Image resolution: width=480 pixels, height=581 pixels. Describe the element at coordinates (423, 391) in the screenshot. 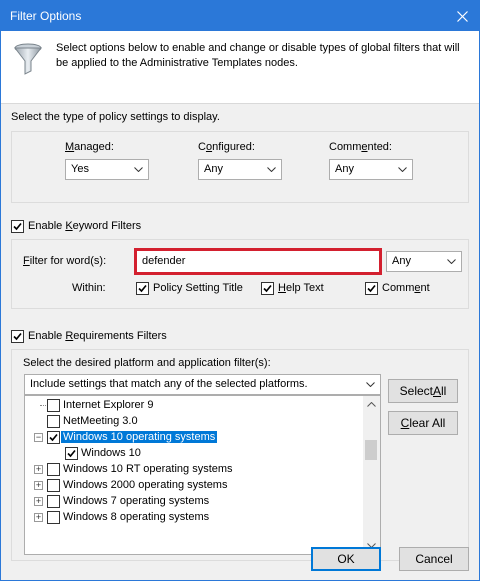

I see `select-all-button: Select All` at that location.